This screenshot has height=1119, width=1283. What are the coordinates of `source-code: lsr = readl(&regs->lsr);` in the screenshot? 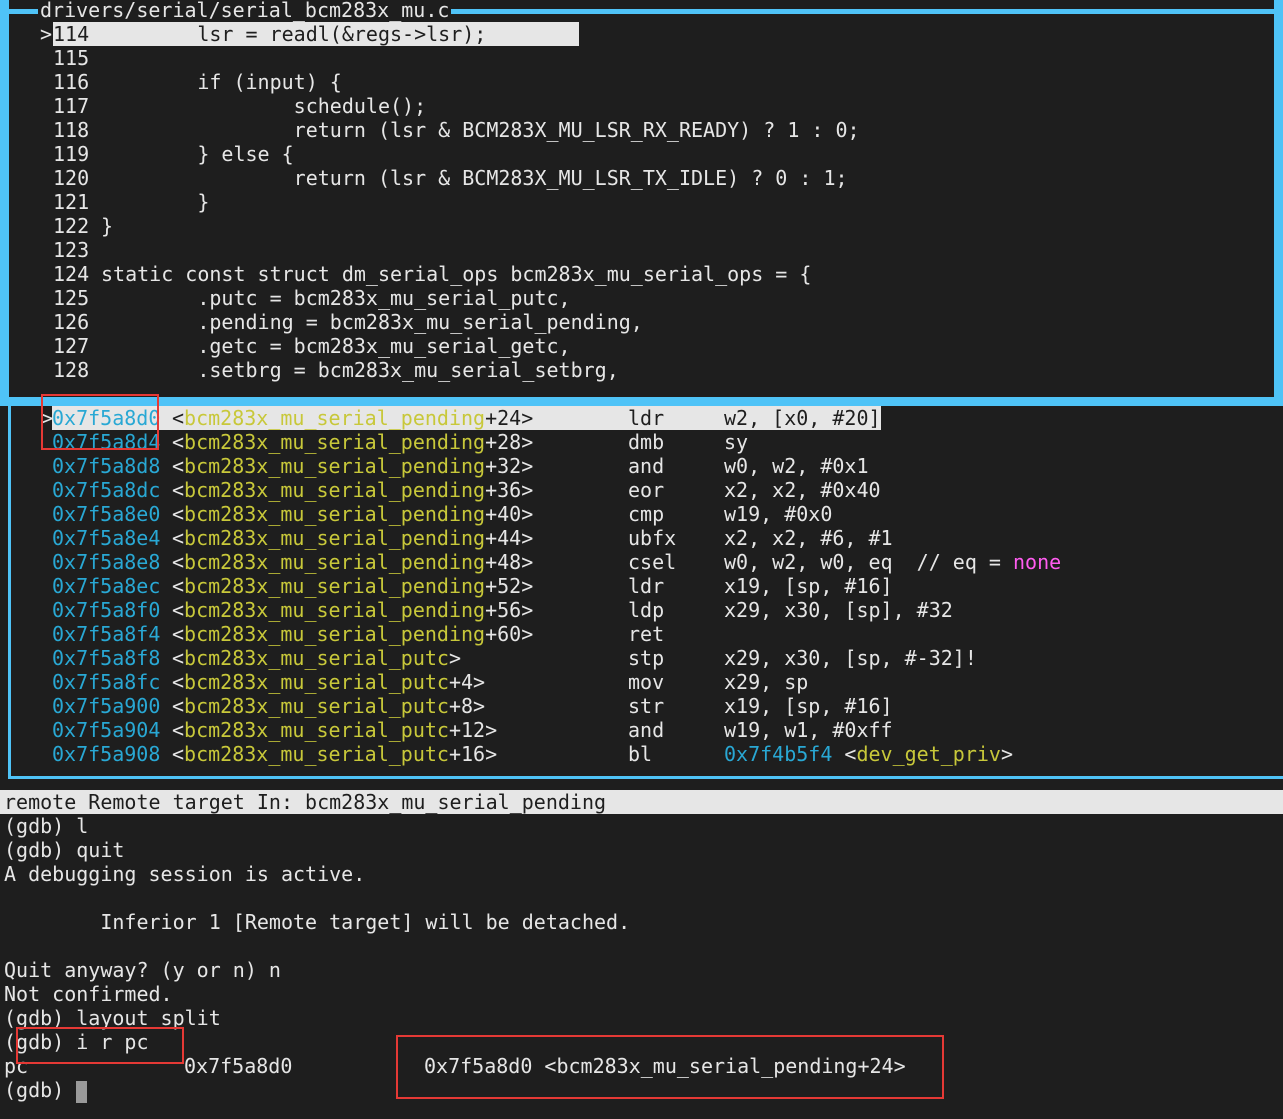 It's located at (294, 34).